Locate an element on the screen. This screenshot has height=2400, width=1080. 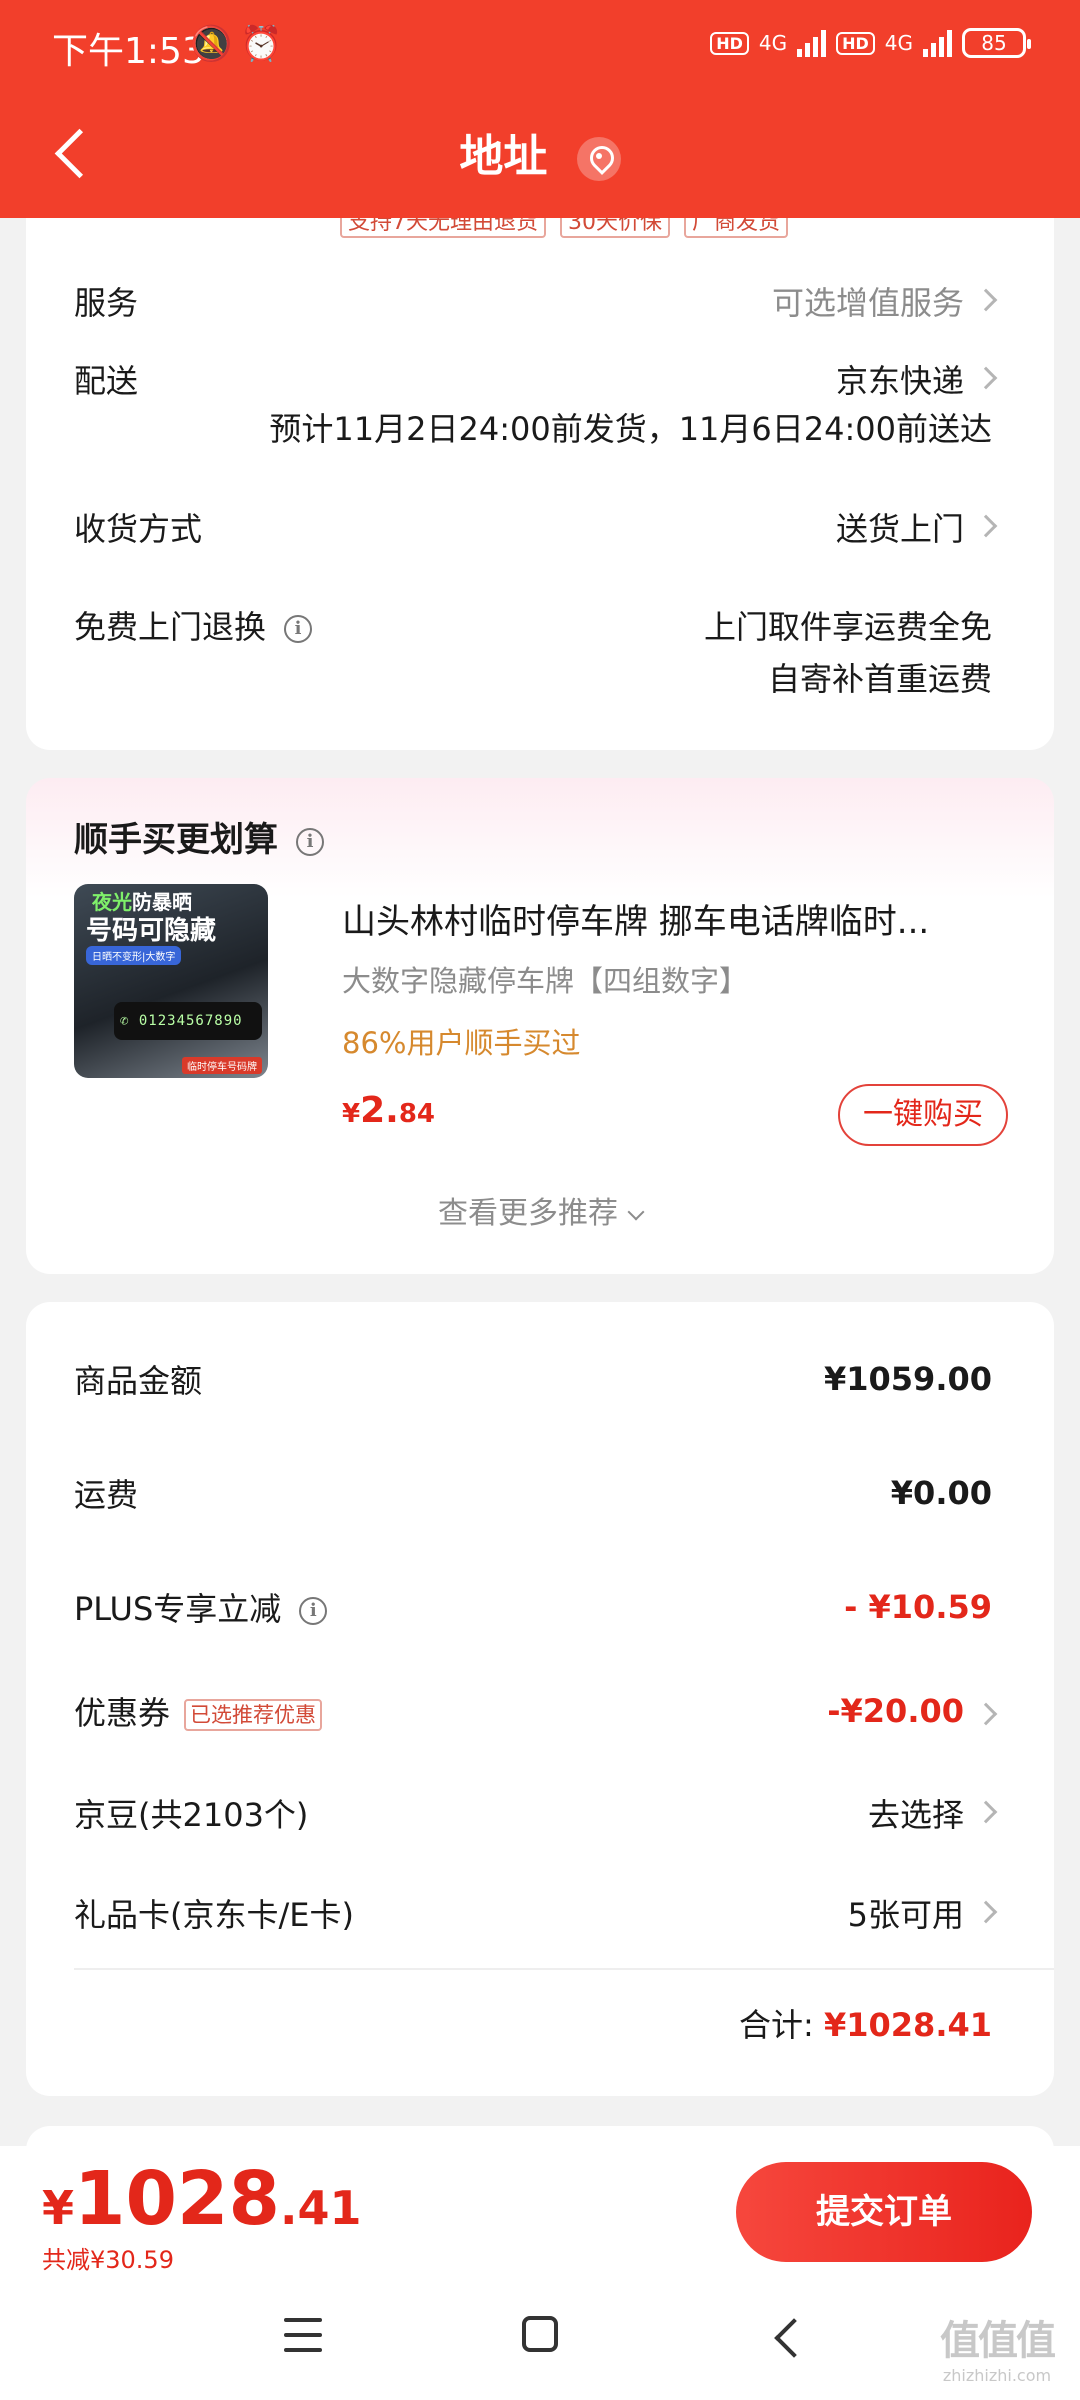
price-currency: ¥ is located at coordinates (351, 1114).